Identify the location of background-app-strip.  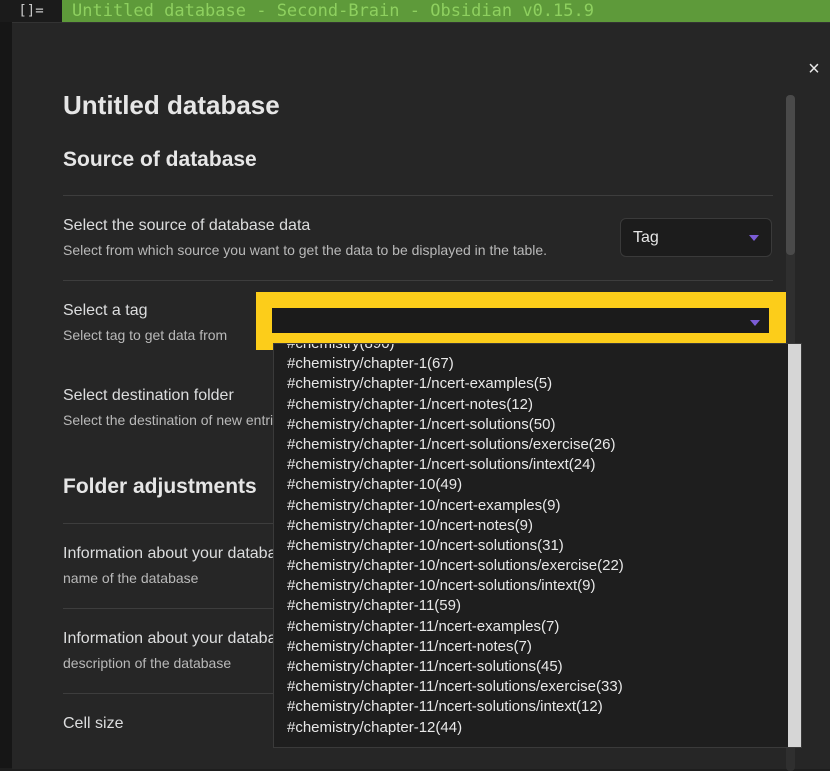
(6, 395).